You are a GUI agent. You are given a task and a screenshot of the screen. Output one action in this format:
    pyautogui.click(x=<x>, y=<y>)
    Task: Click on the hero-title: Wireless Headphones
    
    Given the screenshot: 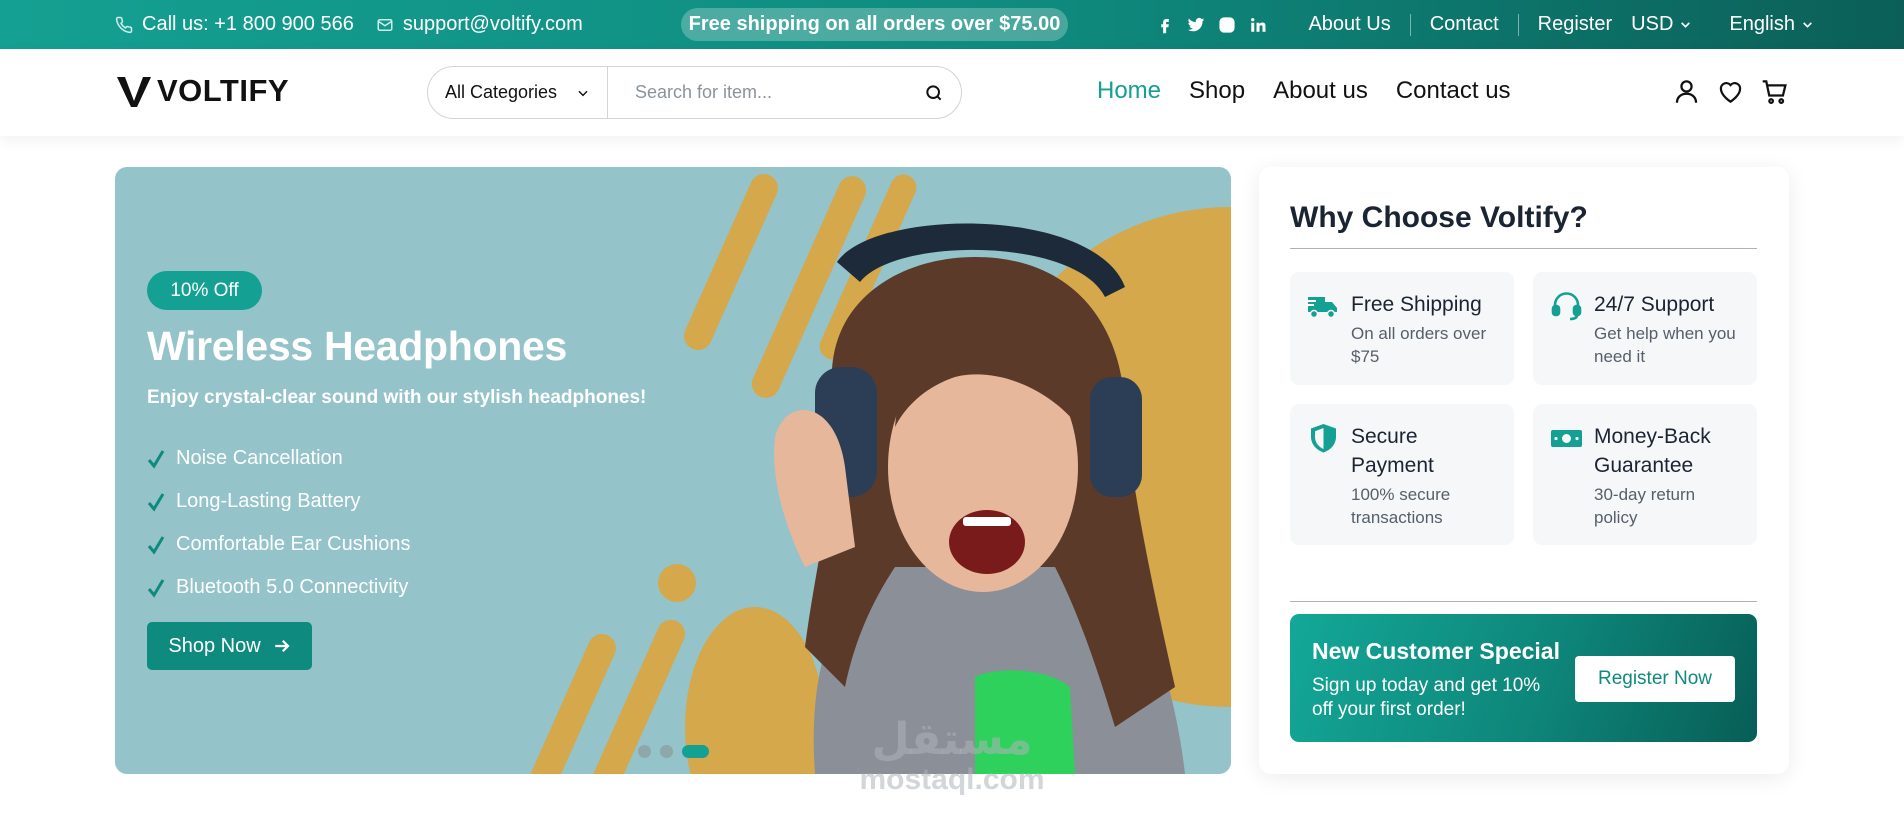 What is the action you would take?
    pyautogui.click(x=357, y=346)
    